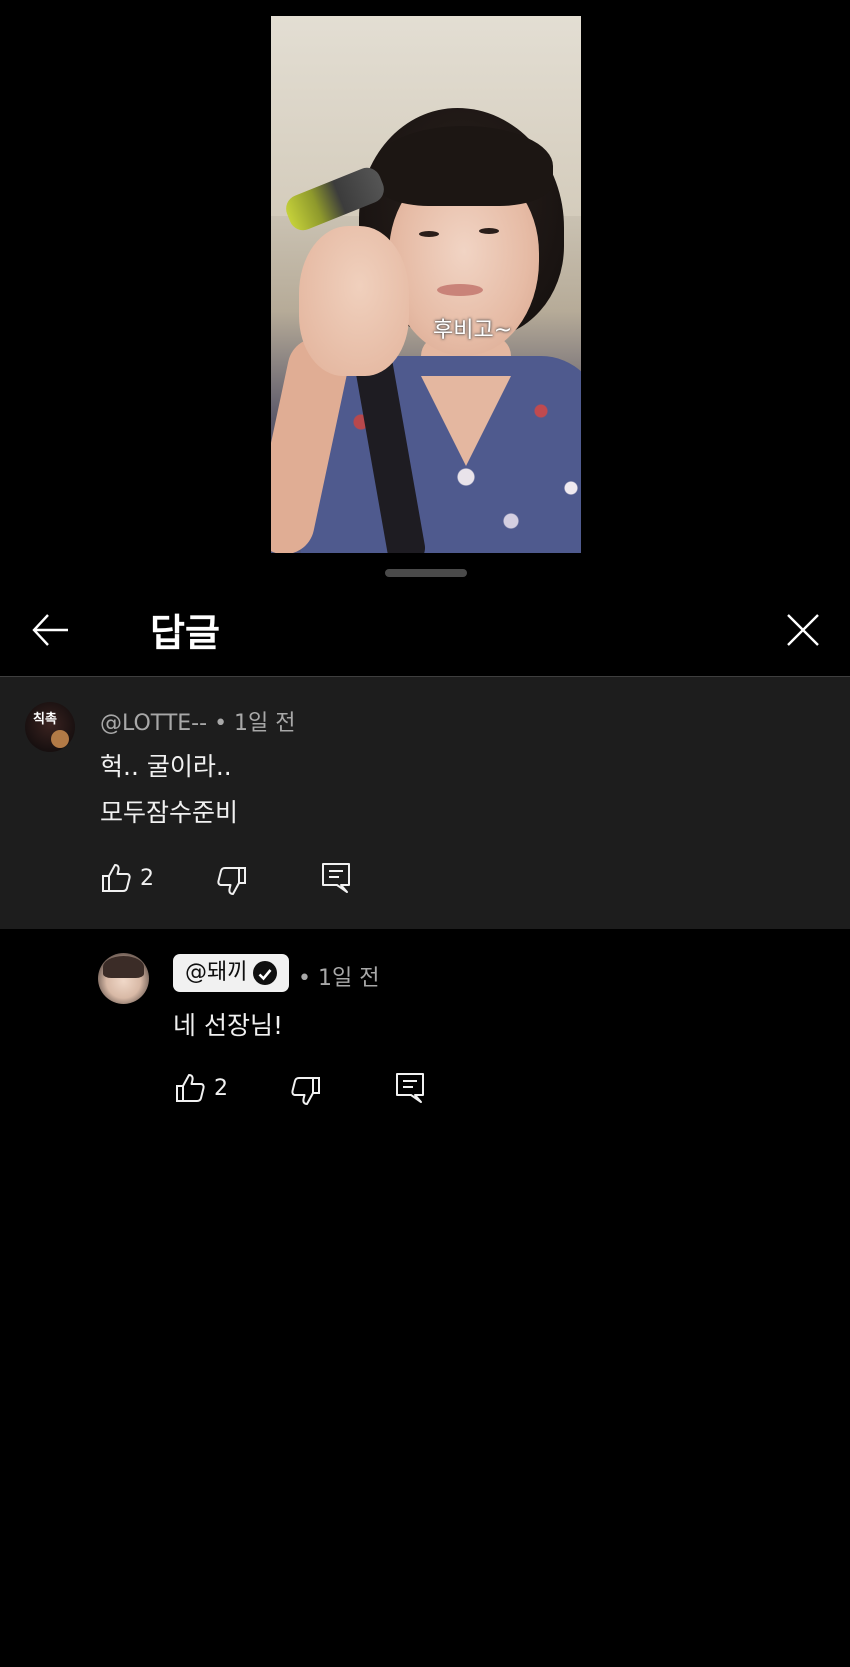 The image size is (850, 1667). What do you see at coordinates (45, 719) in the screenshot?
I see `avatar-logo-text: 칙촉` at bounding box center [45, 719].